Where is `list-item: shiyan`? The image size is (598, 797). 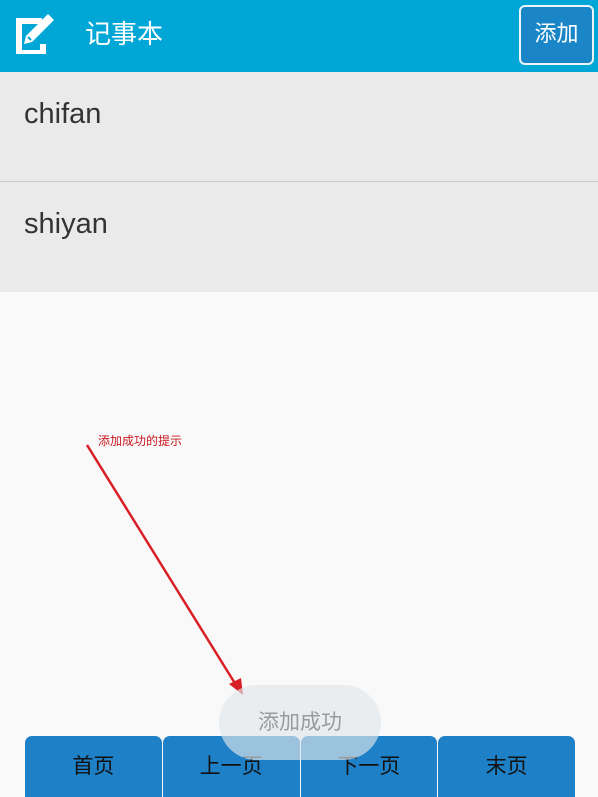
list-item: shiyan is located at coordinates (299, 237).